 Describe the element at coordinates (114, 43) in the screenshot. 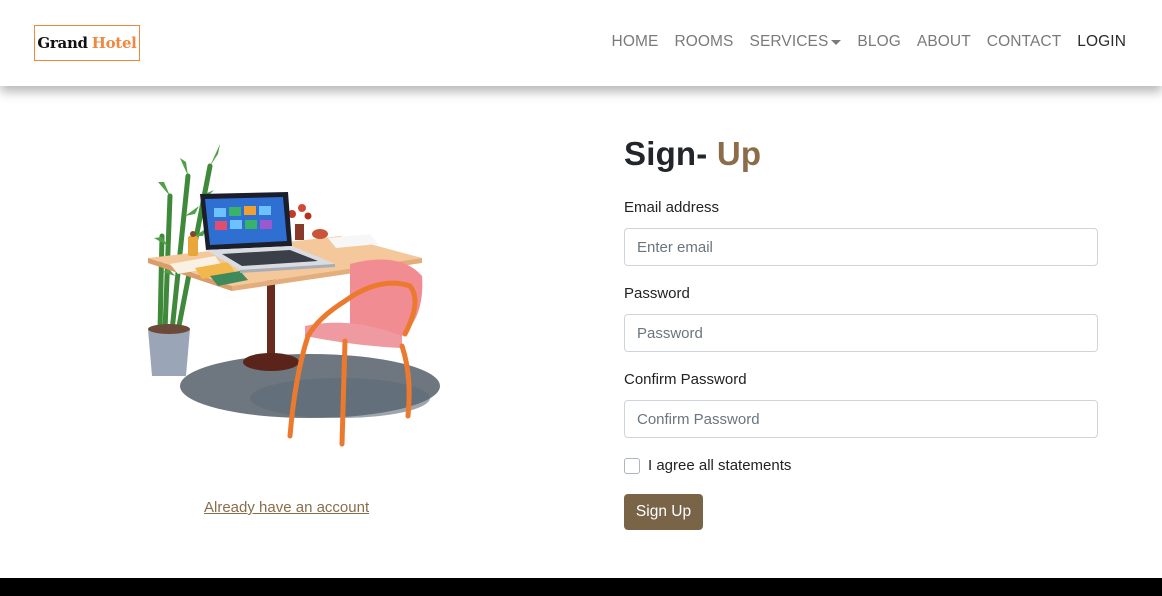

I see `brand-name-part2: Hotel` at that location.